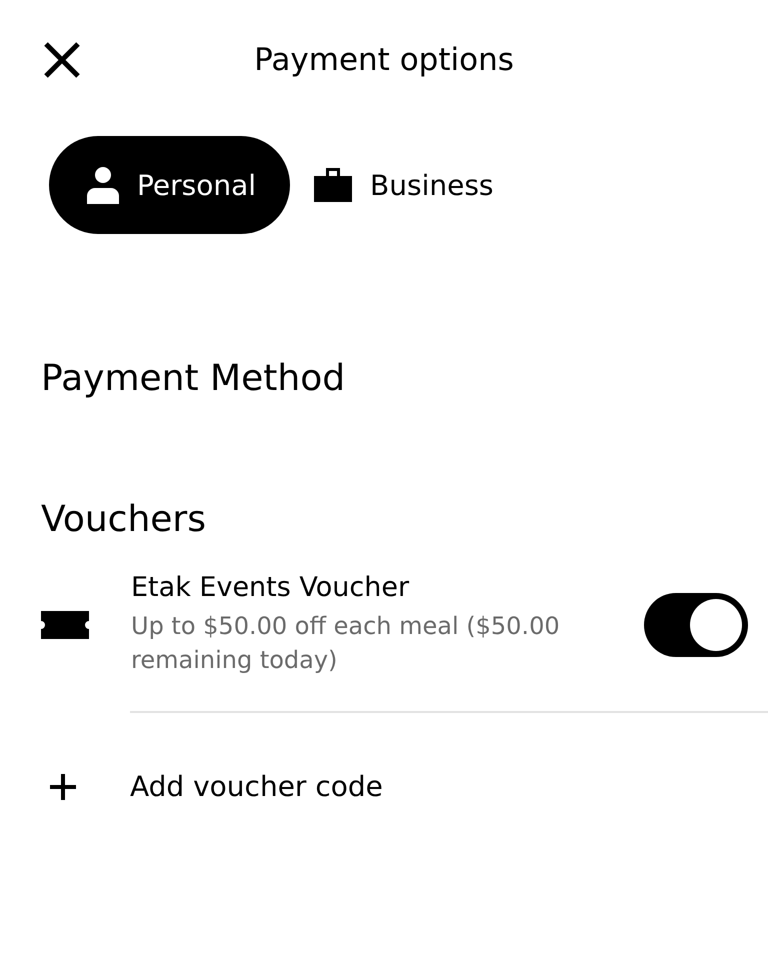 The image size is (768, 976). I want to click on plus-icon, so click(63, 787).